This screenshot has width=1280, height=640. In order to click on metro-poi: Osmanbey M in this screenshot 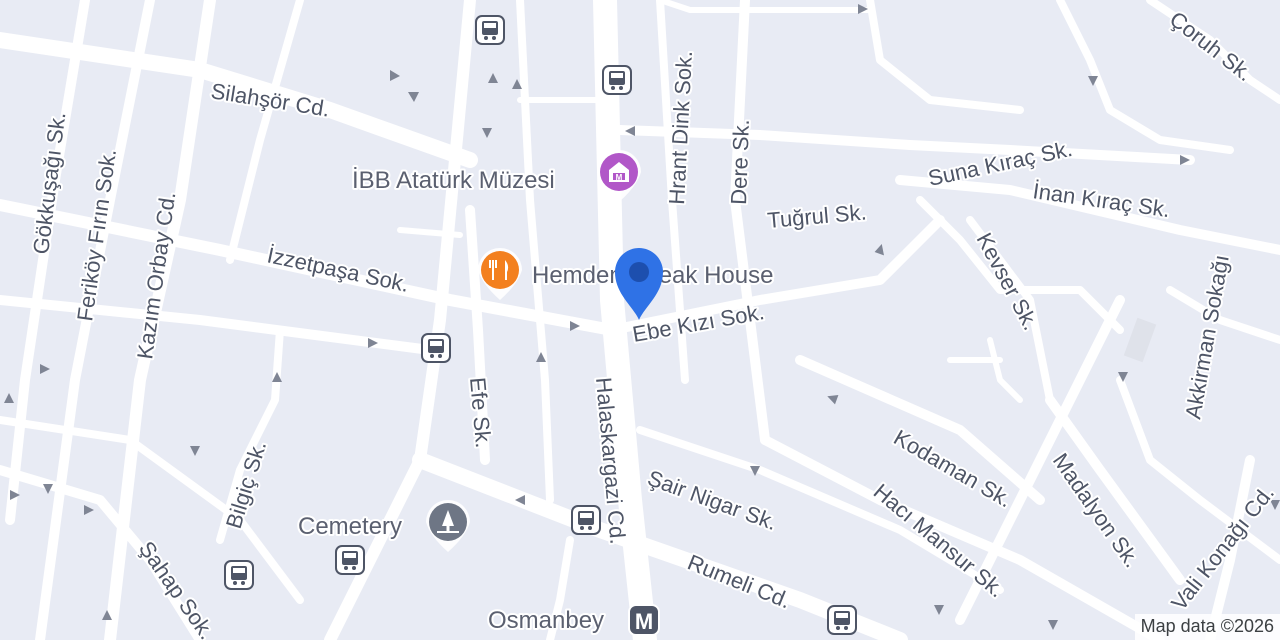, I will do `click(573, 620)`.